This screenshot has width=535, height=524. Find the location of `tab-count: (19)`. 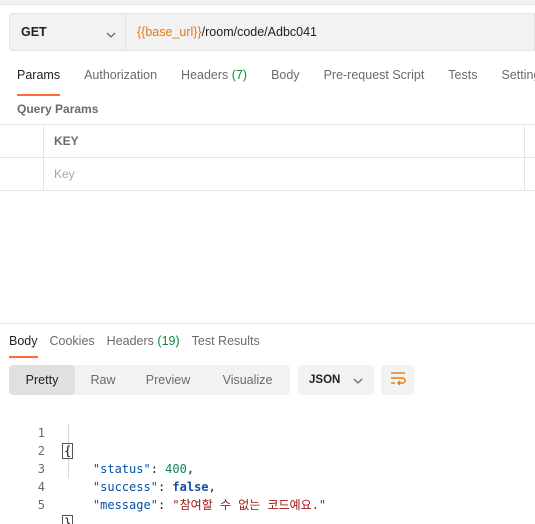

tab-count: (19) is located at coordinates (168, 341).